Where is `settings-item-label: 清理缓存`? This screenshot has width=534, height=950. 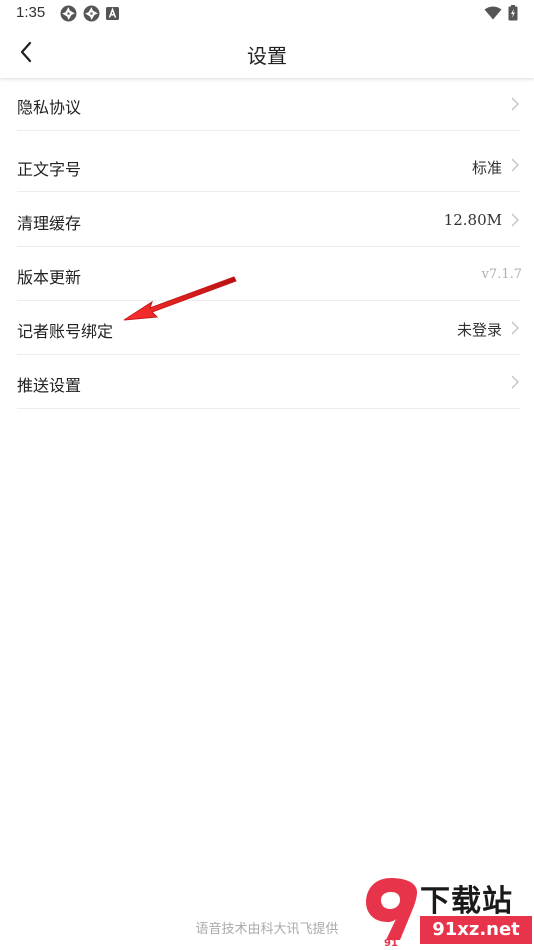
settings-item-label: 清理缓存 is located at coordinates (49, 223).